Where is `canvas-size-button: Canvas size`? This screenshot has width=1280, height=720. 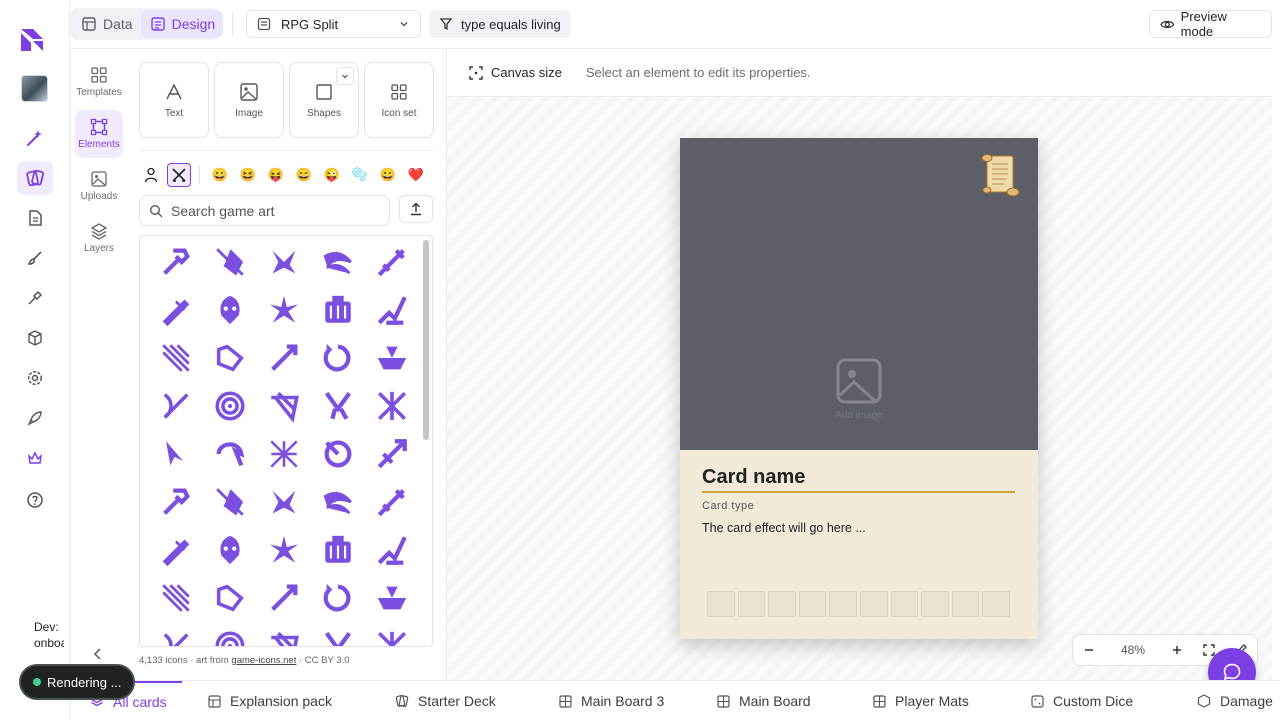
canvas-size-button: Canvas size is located at coordinates (526, 72).